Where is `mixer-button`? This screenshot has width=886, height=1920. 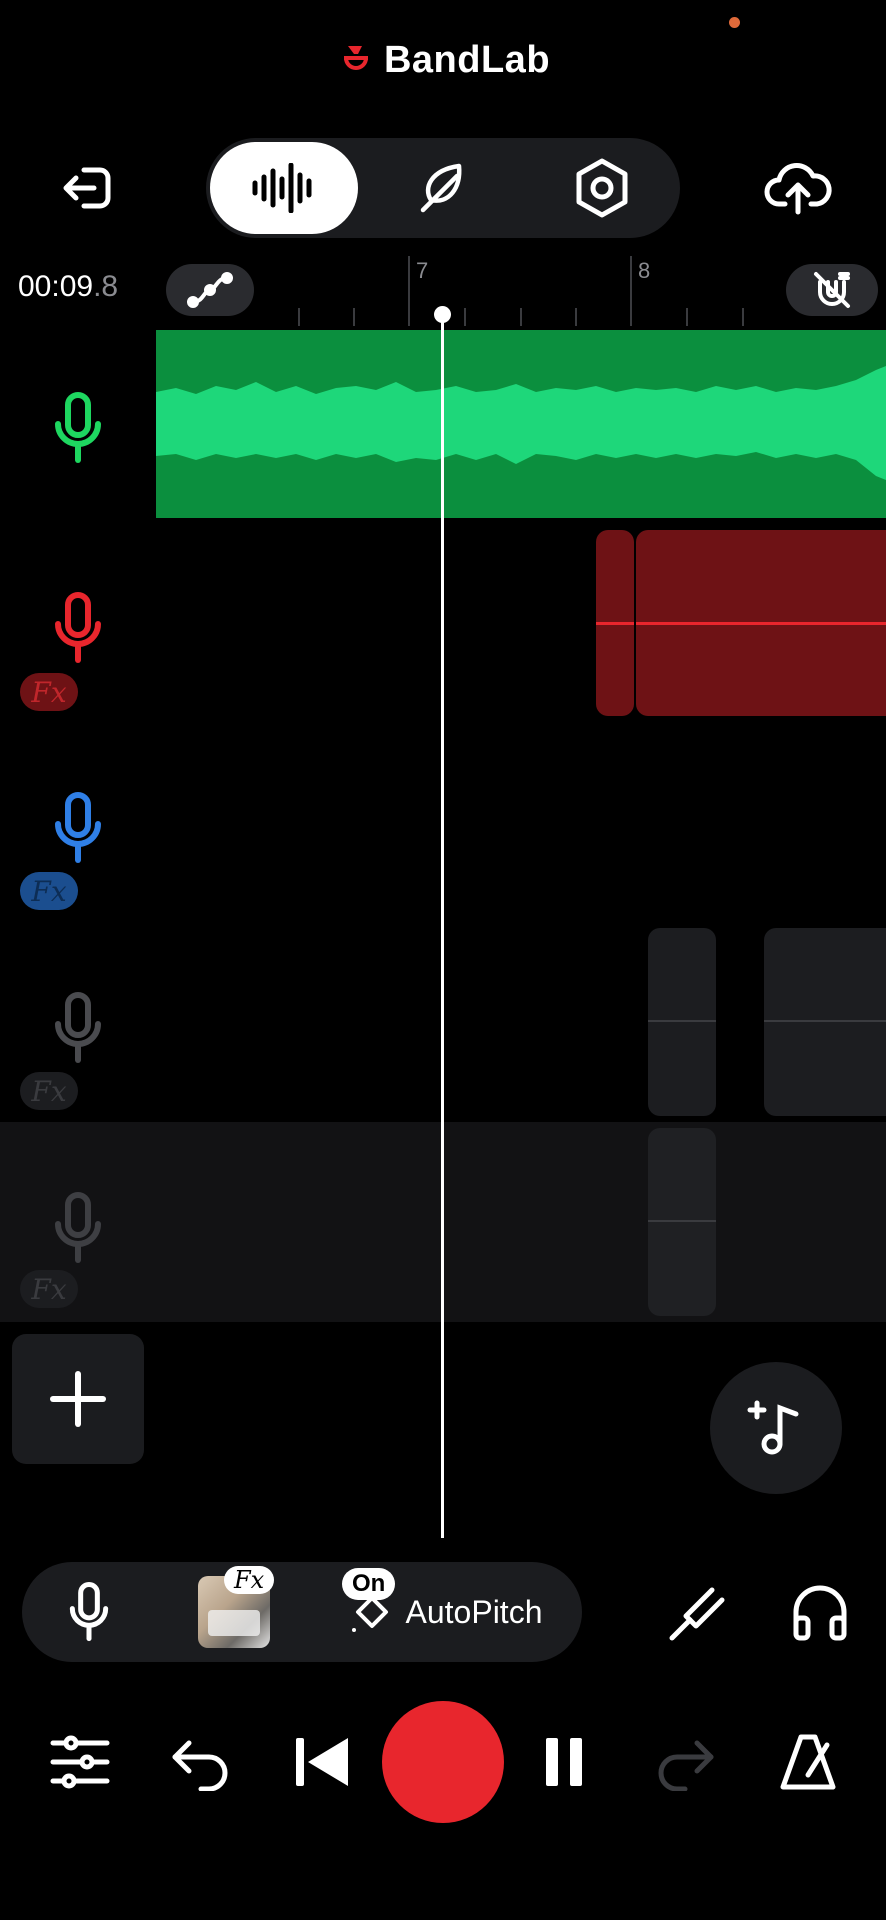 mixer-button is located at coordinates (80, 1762).